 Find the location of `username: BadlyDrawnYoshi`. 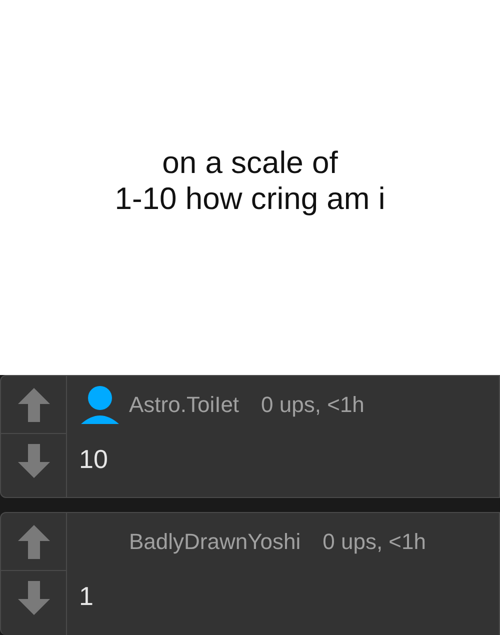

username: BadlyDrawnYoshi is located at coordinates (215, 541).